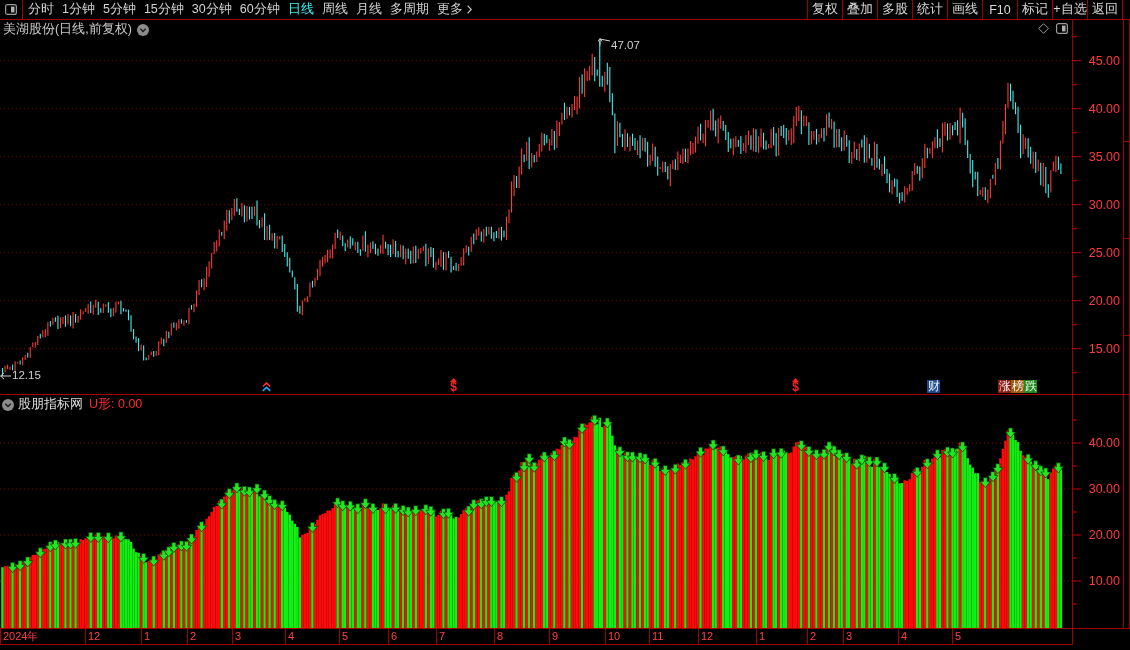 The width and height of the screenshot is (1130, 650). What do you see at coordinates (929, 9) in the screenshot?
I see `toolbar-button: 统计` at bounding box center [929, 9].